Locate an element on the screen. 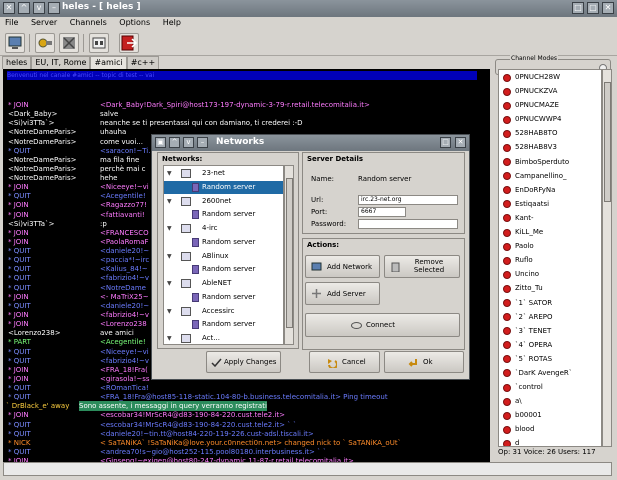  shade-down-icon: v is located at coordinates (39, 8).